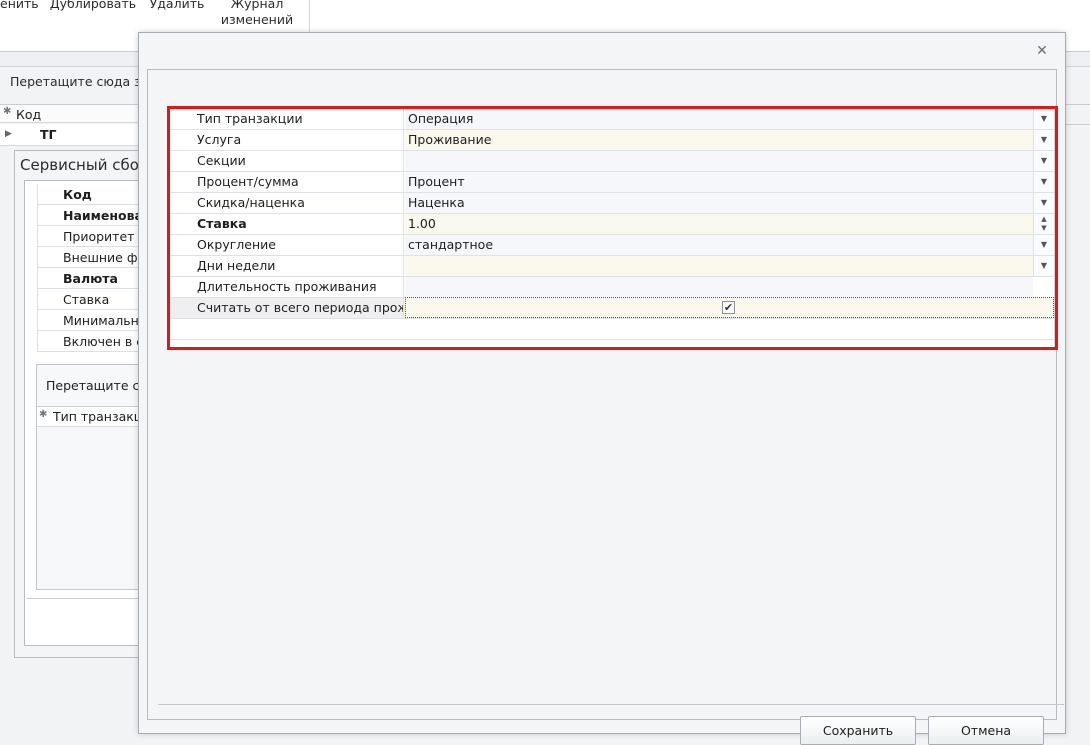 This screenshot has height=745, width=1090. What do you see at coordinates (287, 224) in the screenshot?
I see `property-label: Ставка` at bounding box center [287, 224].